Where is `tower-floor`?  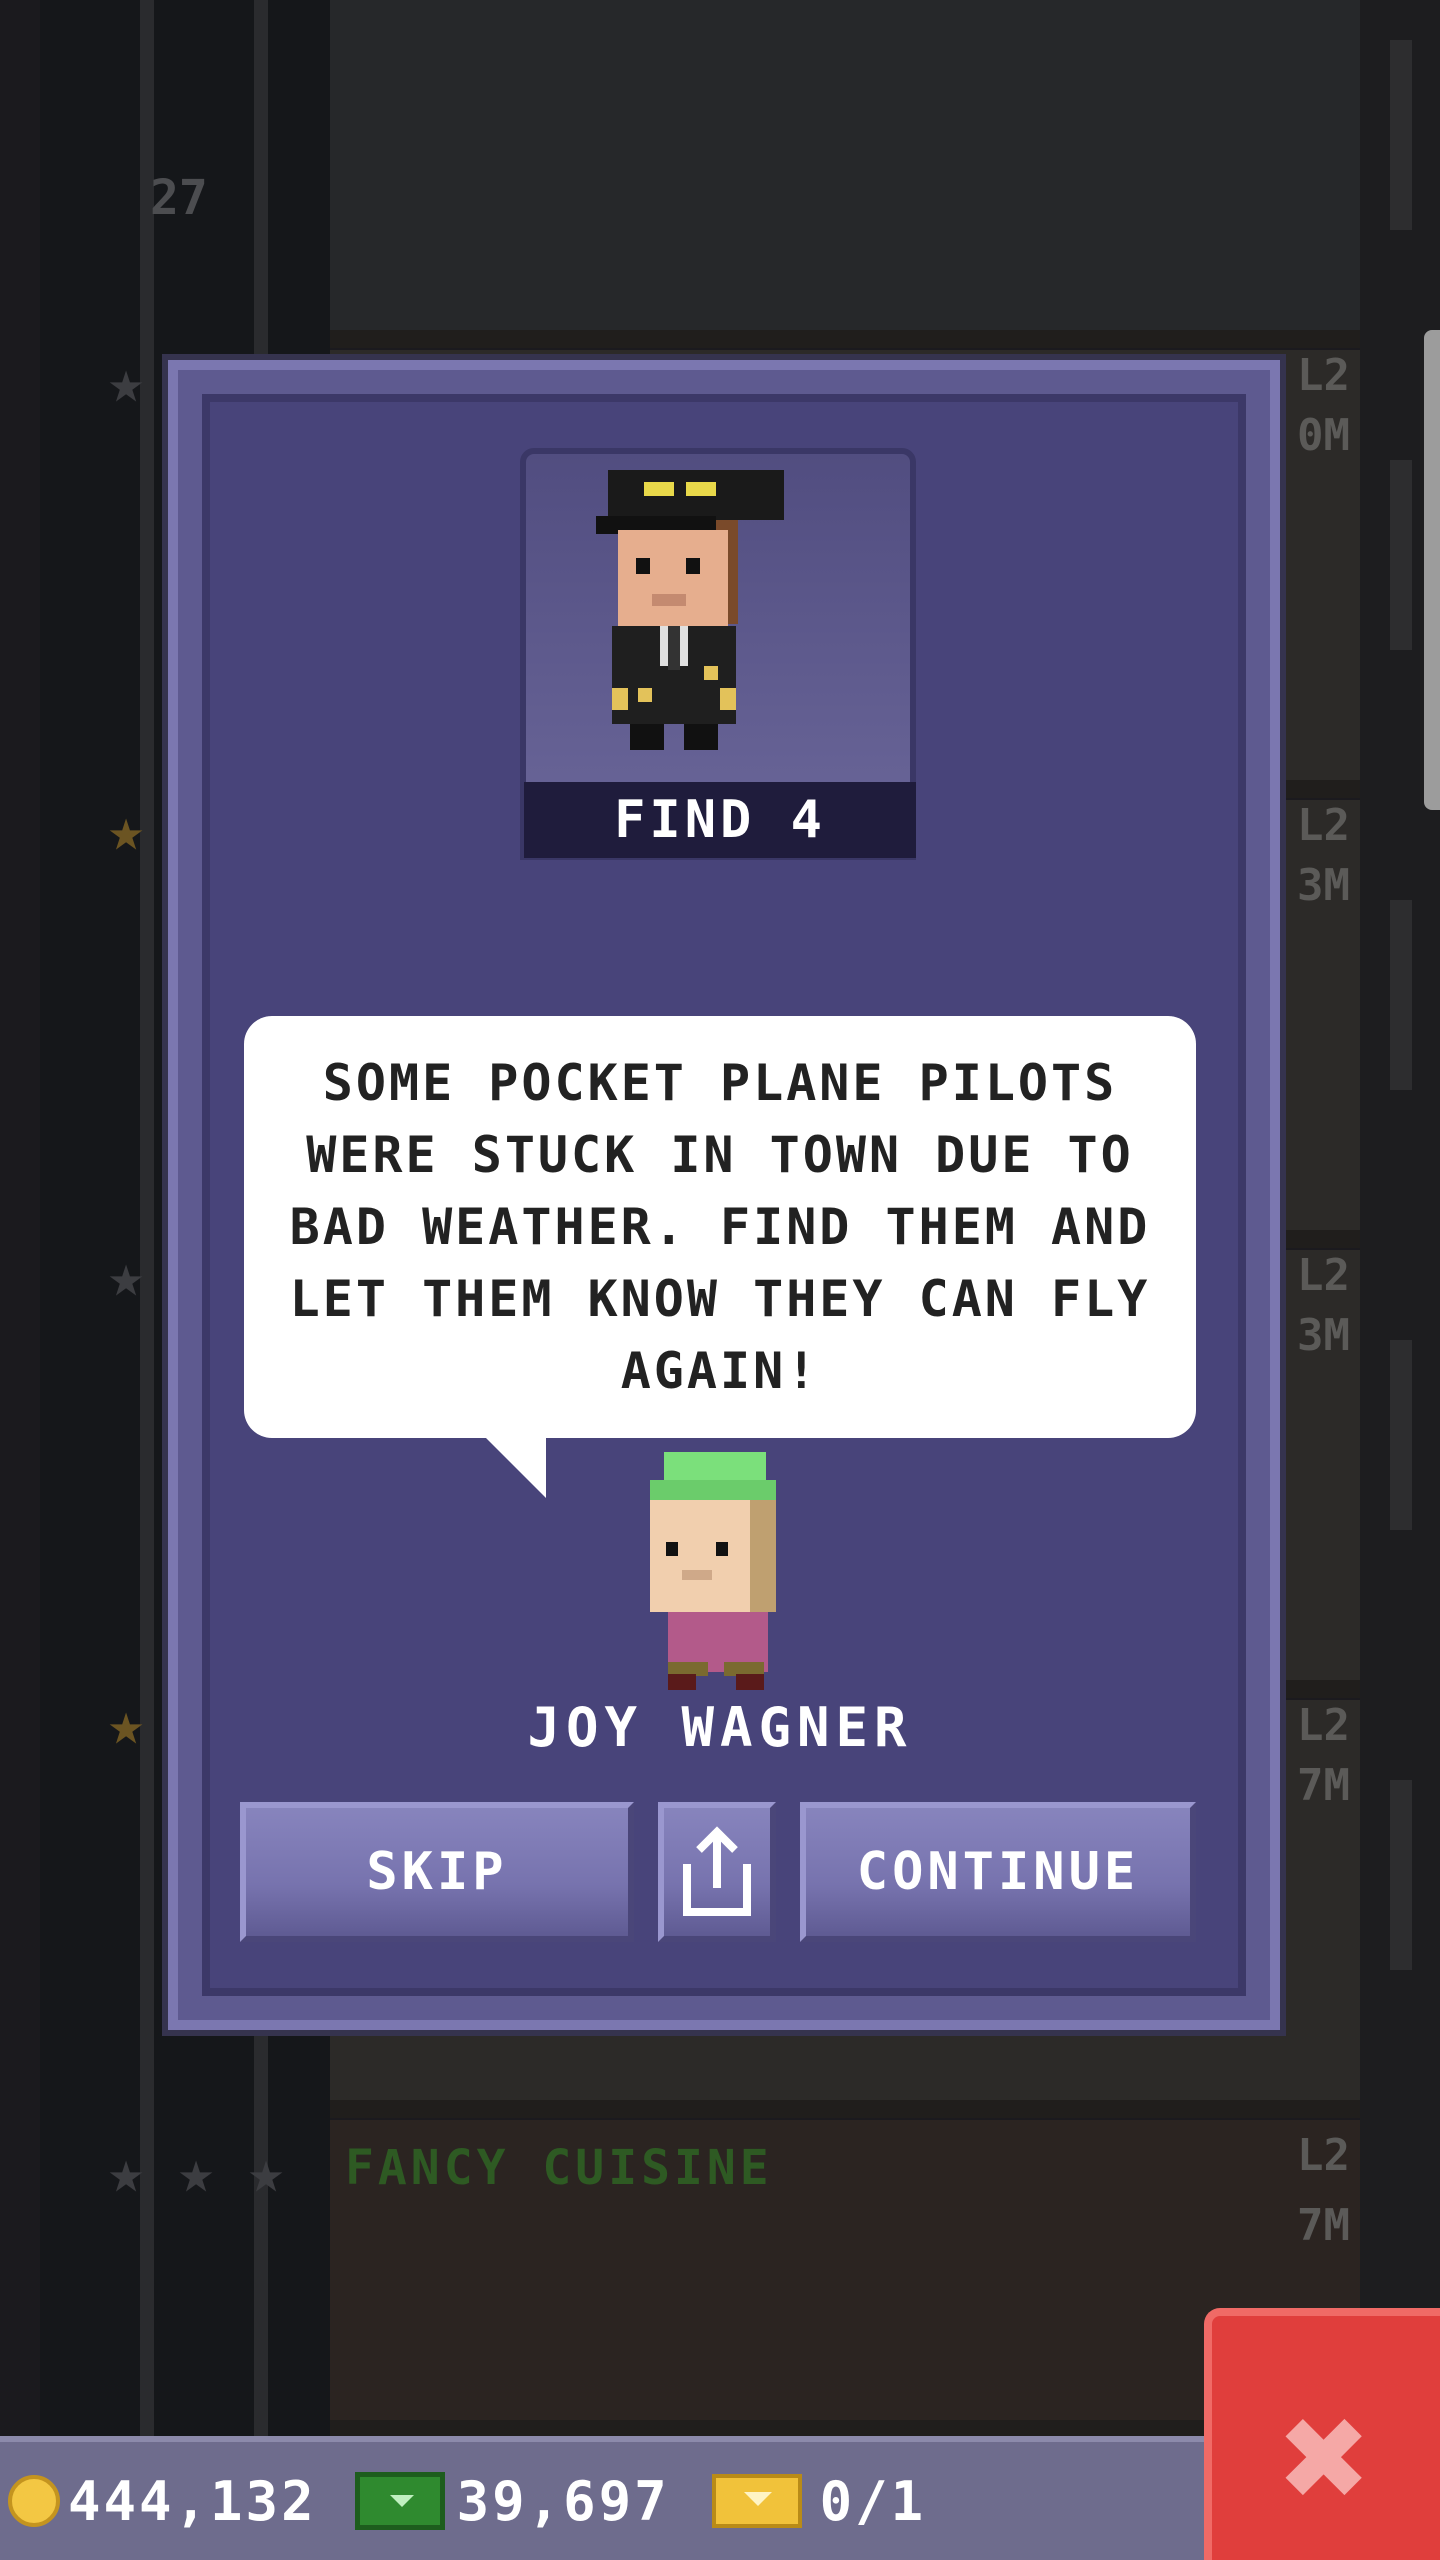
tower-floor is located at coordinates (845, 174).